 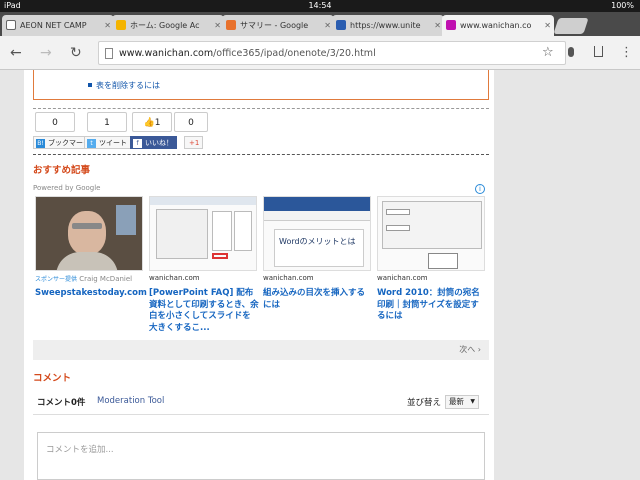 I want to click on shirt, so click(x=87, y=261).